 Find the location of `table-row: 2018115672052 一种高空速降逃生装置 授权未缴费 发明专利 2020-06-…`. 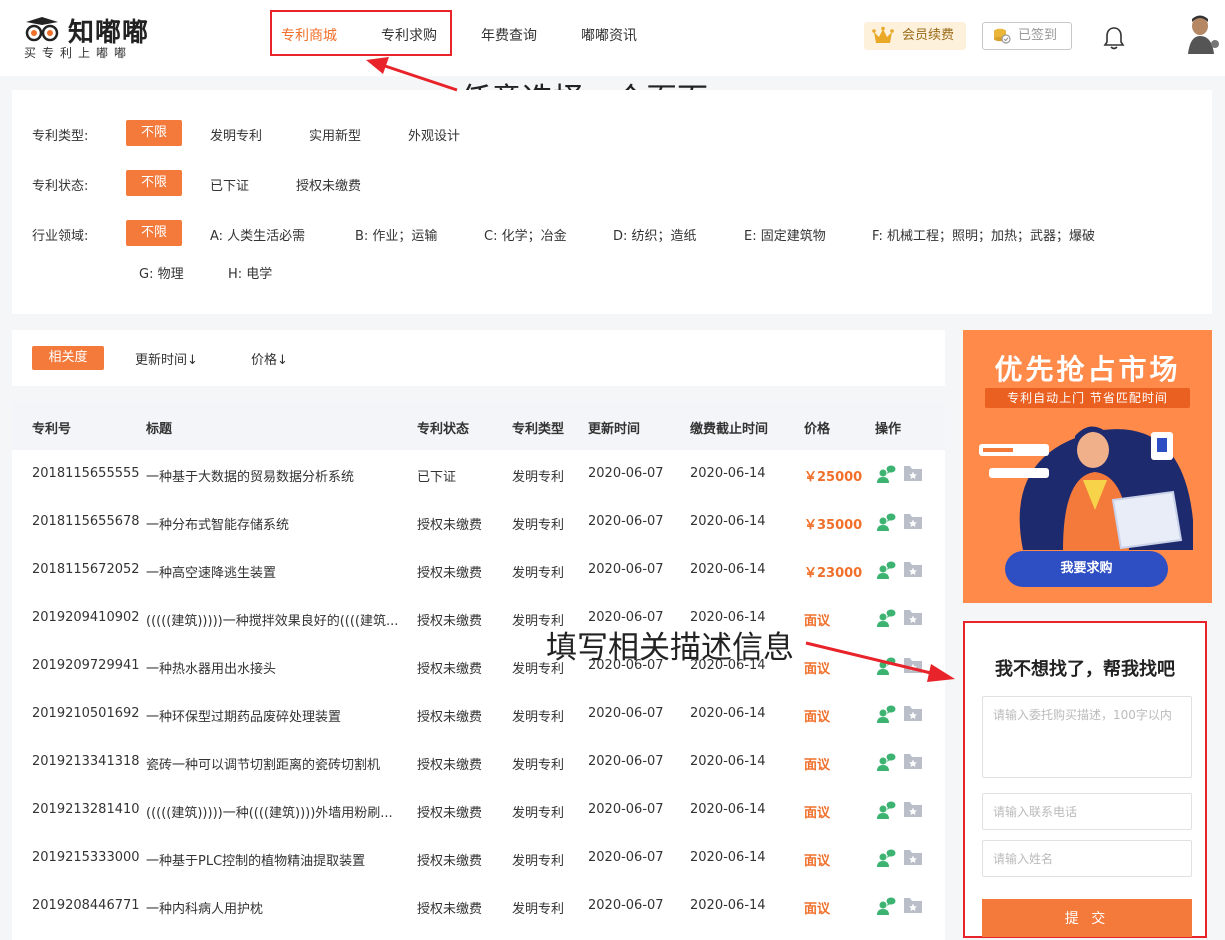

table-row: 2018115672052 一种高空速降逃生装置 授权未缴费 发明专利 2020-06-… is located at coordinates (478, 570).